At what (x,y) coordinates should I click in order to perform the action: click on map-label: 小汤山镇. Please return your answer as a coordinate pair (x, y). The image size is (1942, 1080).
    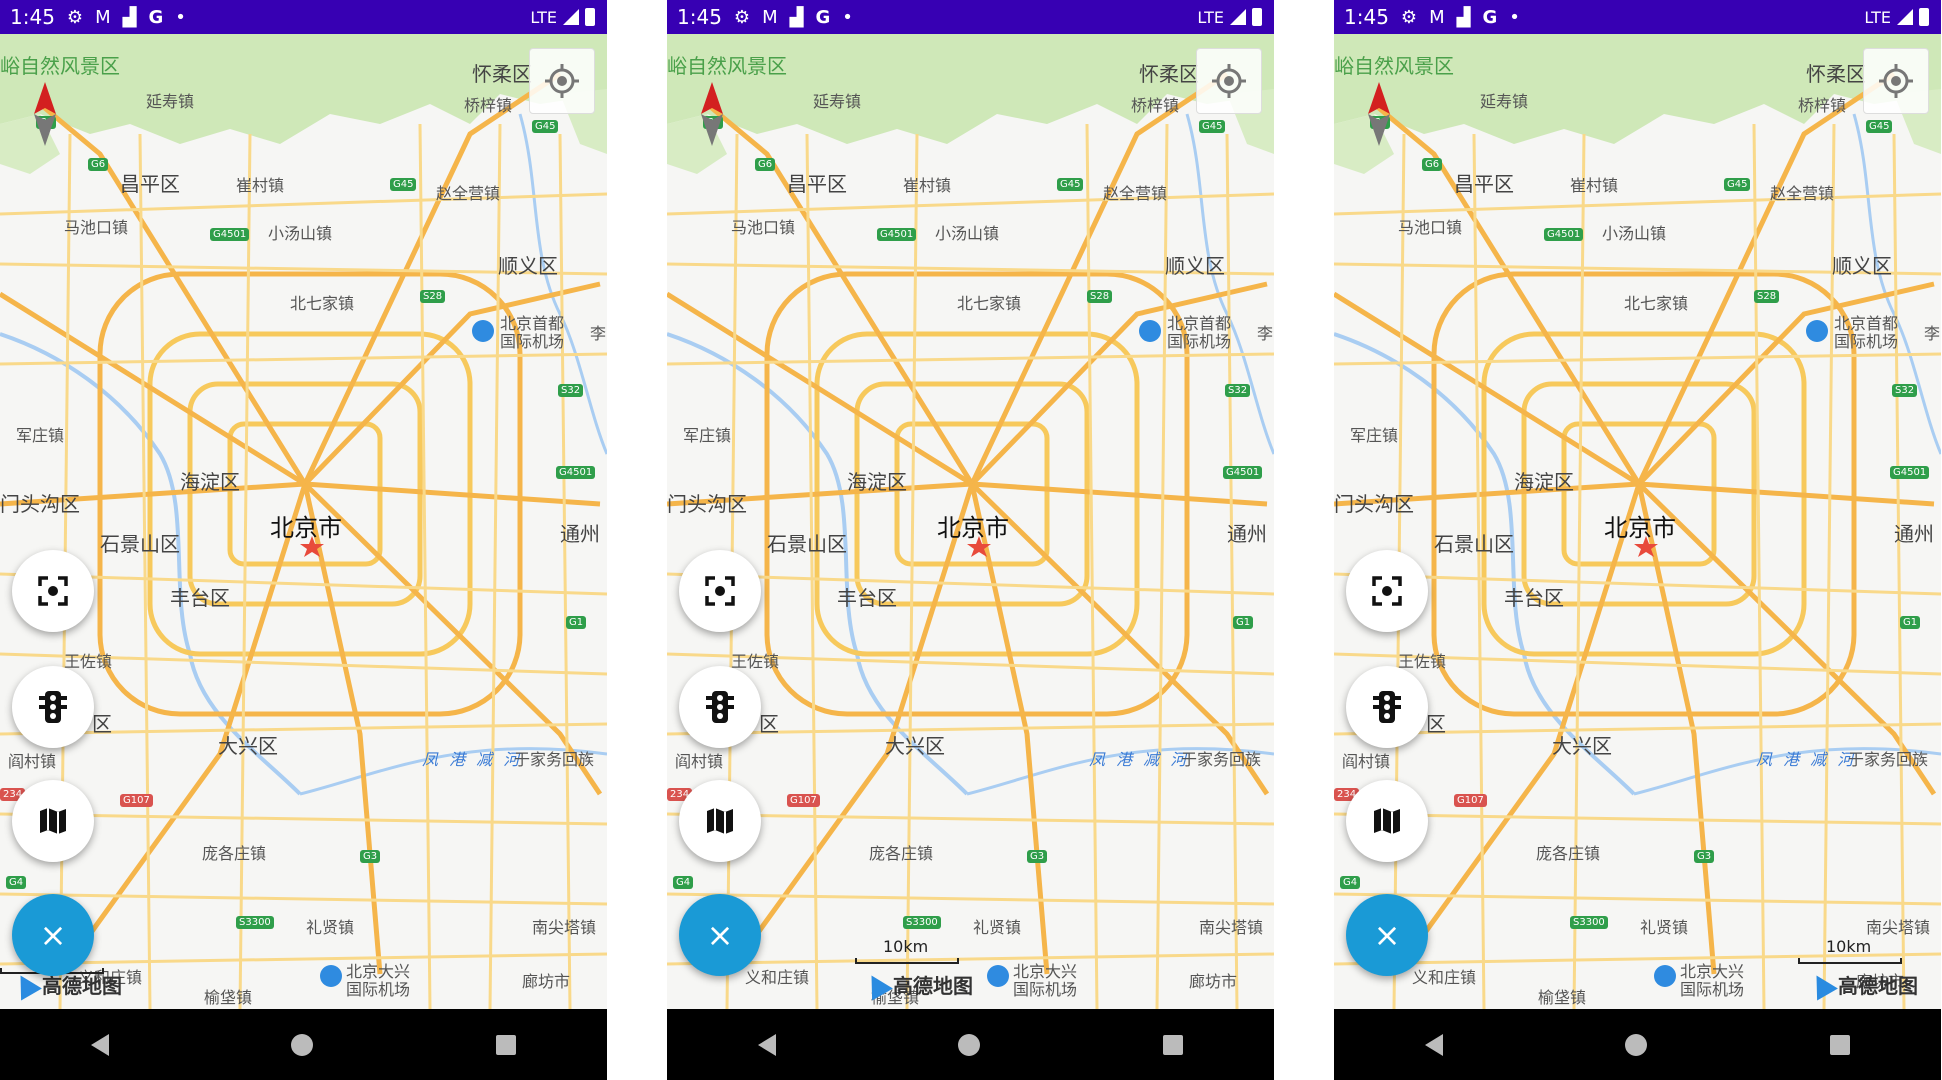
    Looking at the image, I should click on (1634, 233).